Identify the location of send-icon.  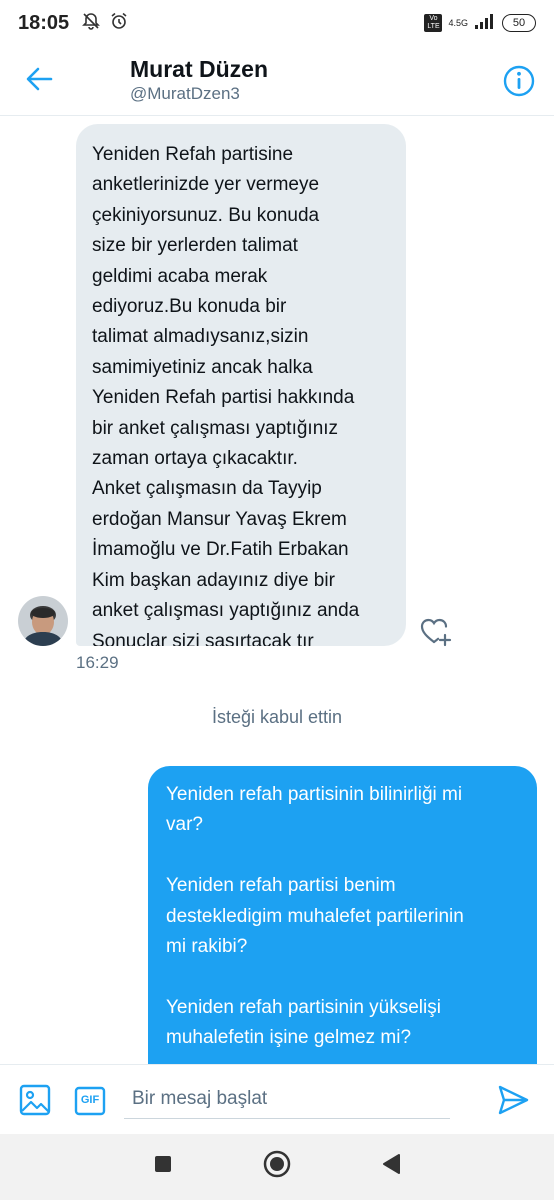
(513, 1103).